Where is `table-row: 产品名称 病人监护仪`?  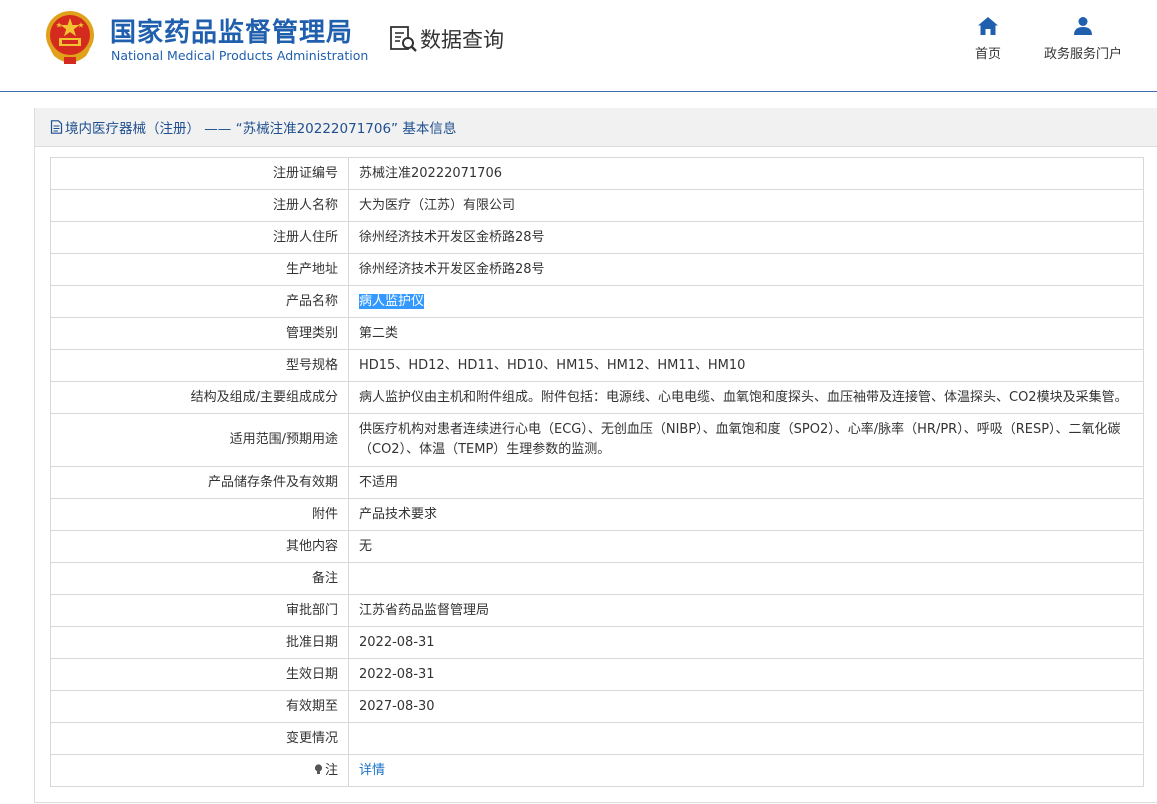
table-row: 产品名称 病人监护仪 is located at coordinates (597, 301).